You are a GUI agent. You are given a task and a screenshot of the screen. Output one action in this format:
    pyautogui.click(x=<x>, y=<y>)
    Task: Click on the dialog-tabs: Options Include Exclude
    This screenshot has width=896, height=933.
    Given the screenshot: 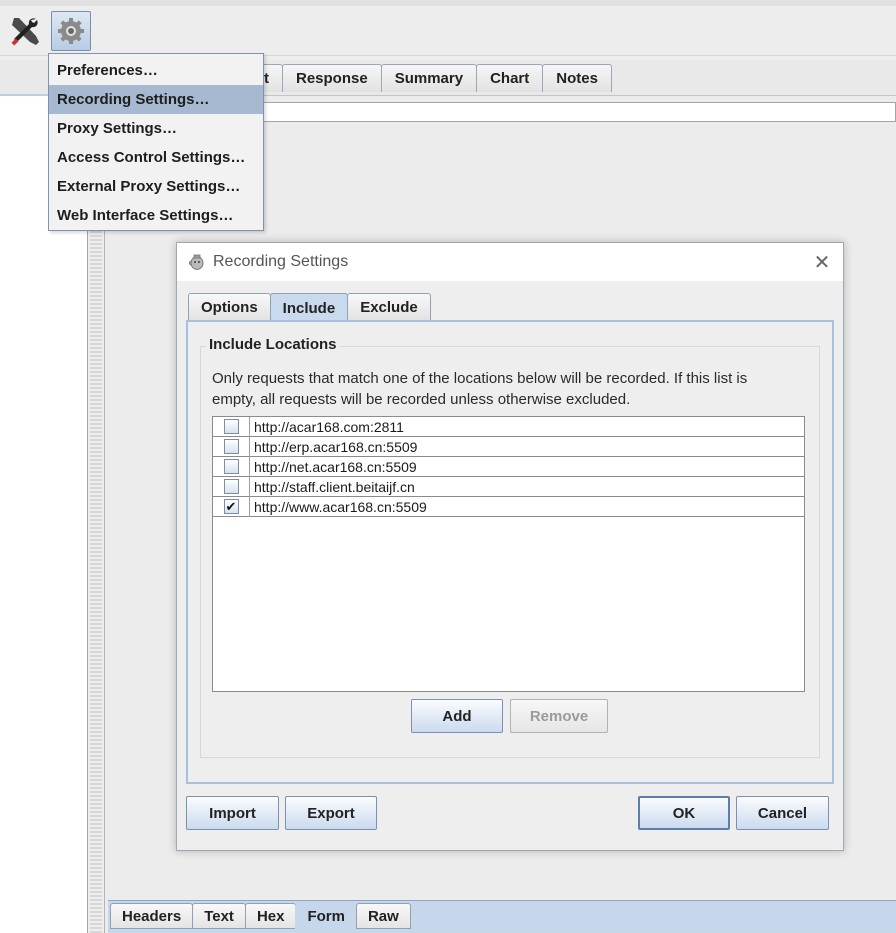 What is the action you would take?
    pyautogui.click(x=309, y=308)
    